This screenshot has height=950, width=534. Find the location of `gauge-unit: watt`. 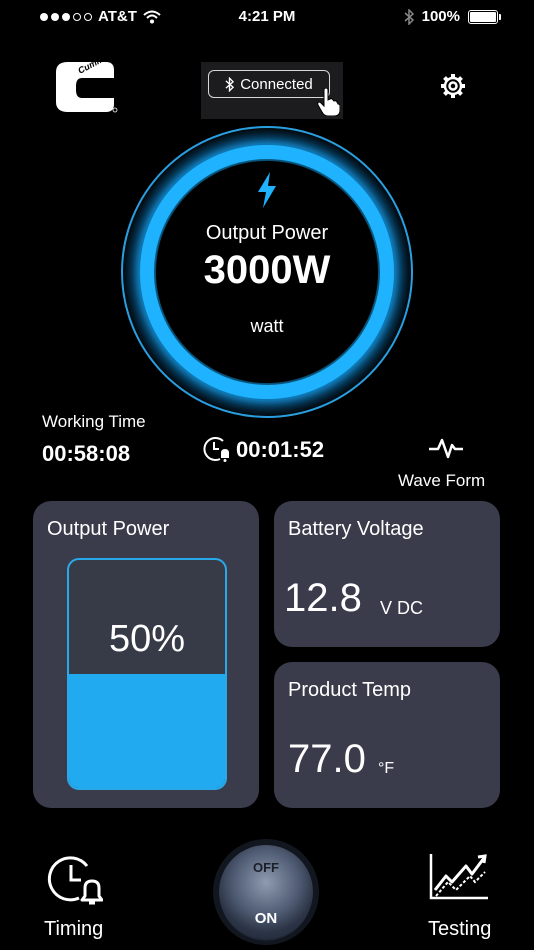

gauge-unit: watt is located at coordinates (267, 326).